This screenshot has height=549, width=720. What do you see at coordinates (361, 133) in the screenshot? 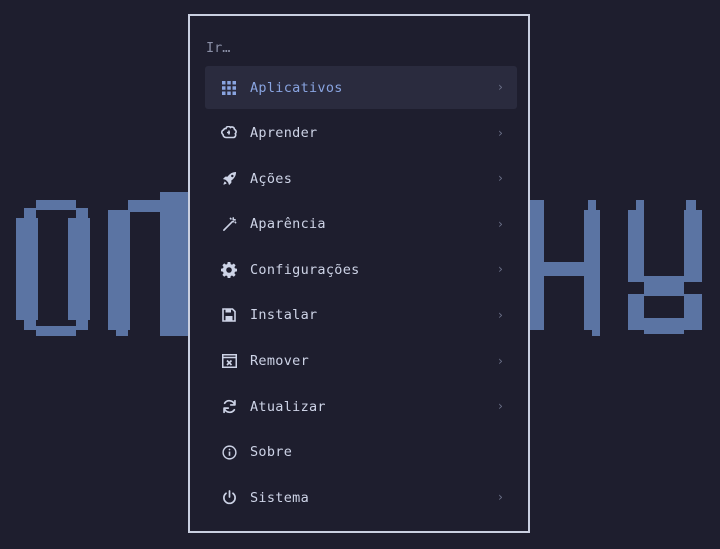
I see `menu-item-aprender: Aprender ›` at bounding box center [361, 133].